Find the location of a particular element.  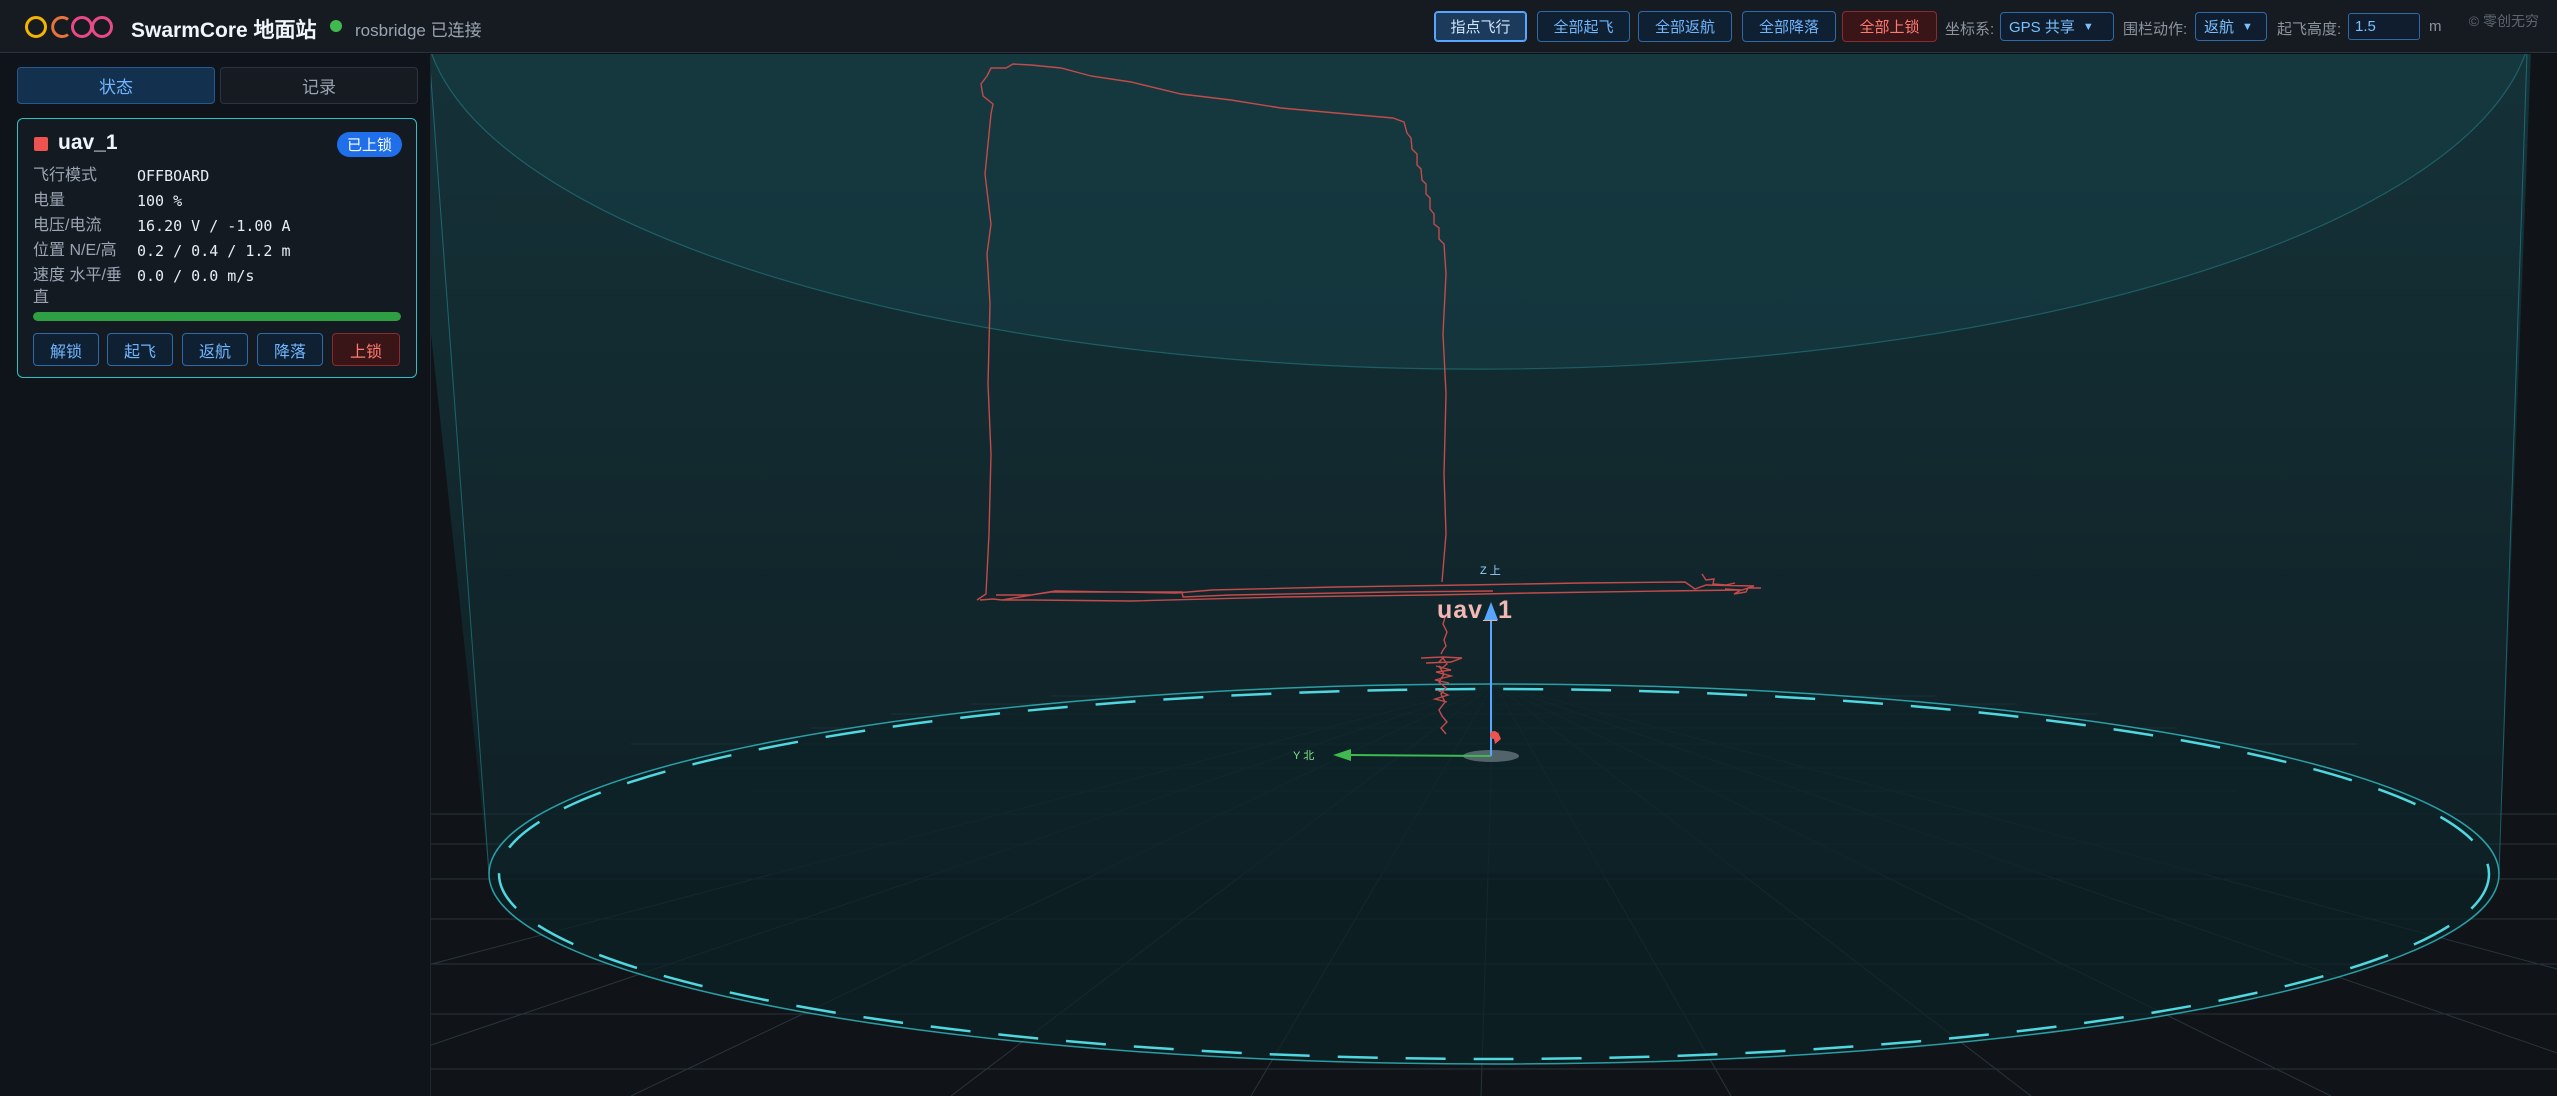

fence-action-select: 返航 ▼ is located at coordinates (2231, 26).